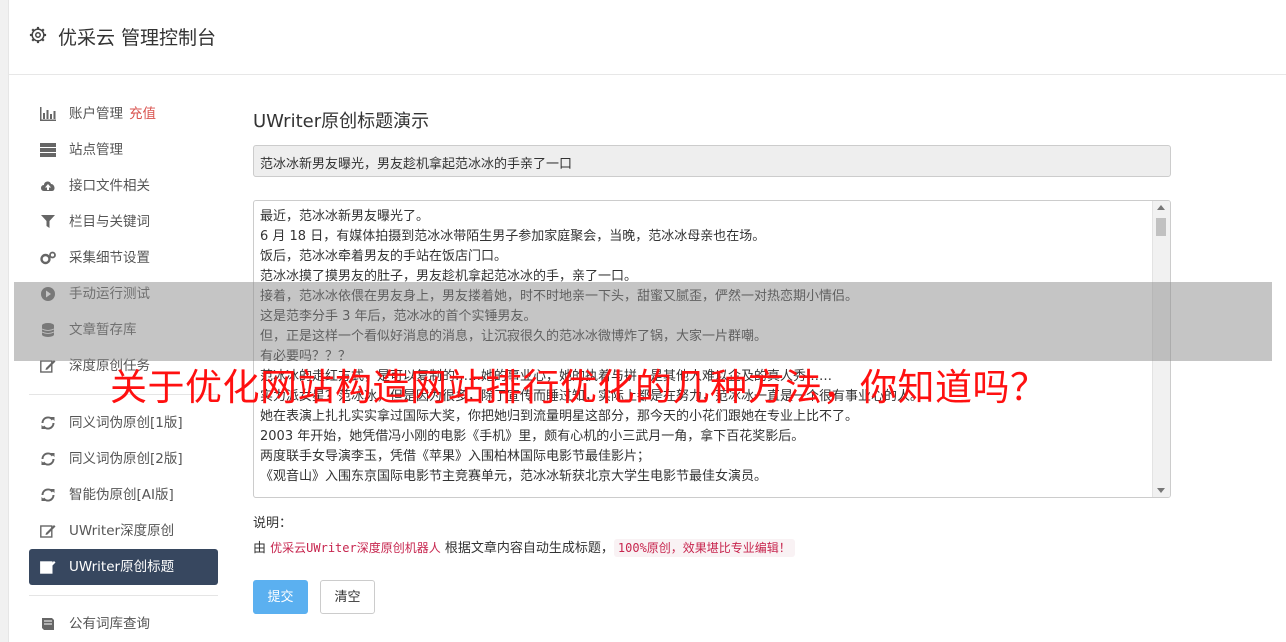  I want to click on explain-middle: 根据文章内容自动生成标题，, so click(529, 548).